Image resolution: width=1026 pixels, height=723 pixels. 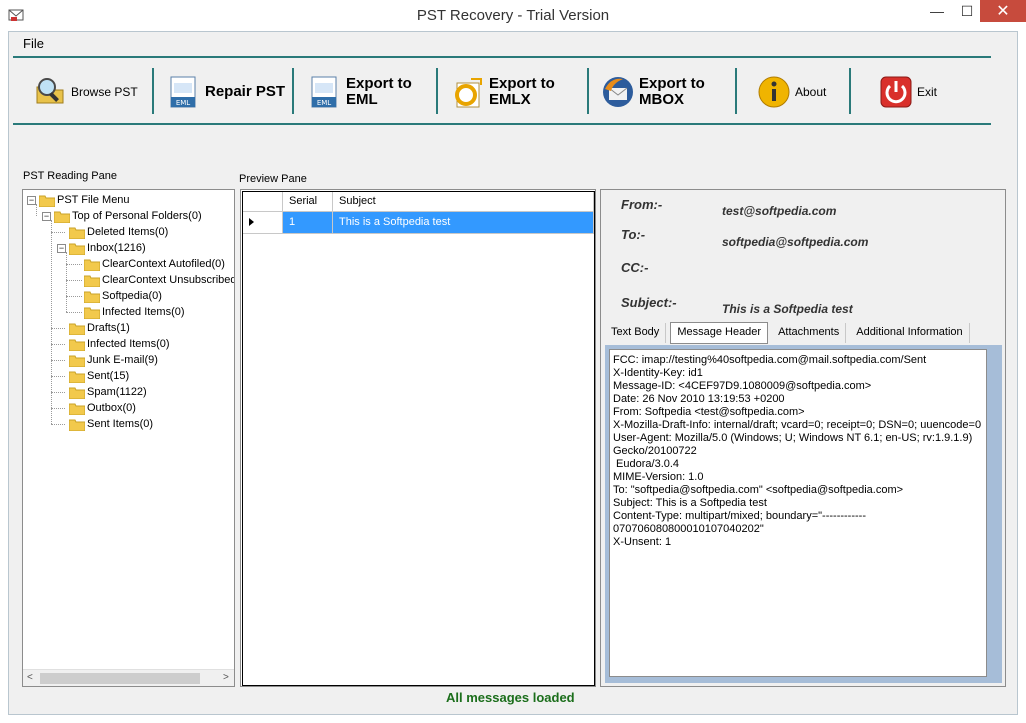 What do you see at coordinates (635, 267) in the screenshot?
I see `cc-label: CC:-` at bounding box center [635, 267].